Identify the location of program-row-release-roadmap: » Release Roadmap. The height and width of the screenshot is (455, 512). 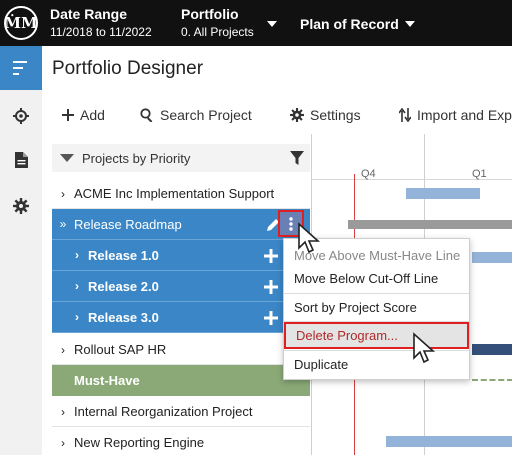
(181, 224).